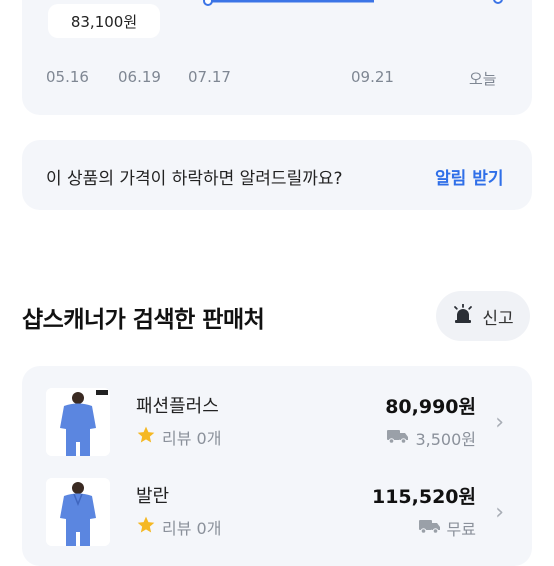 Image resolution: width=554 pixels, height=566 pixels. What do you see at coordinates (461, 529) in the screenshot?
I see `shipping-fee: 무료` at bounding box center [461, 529].